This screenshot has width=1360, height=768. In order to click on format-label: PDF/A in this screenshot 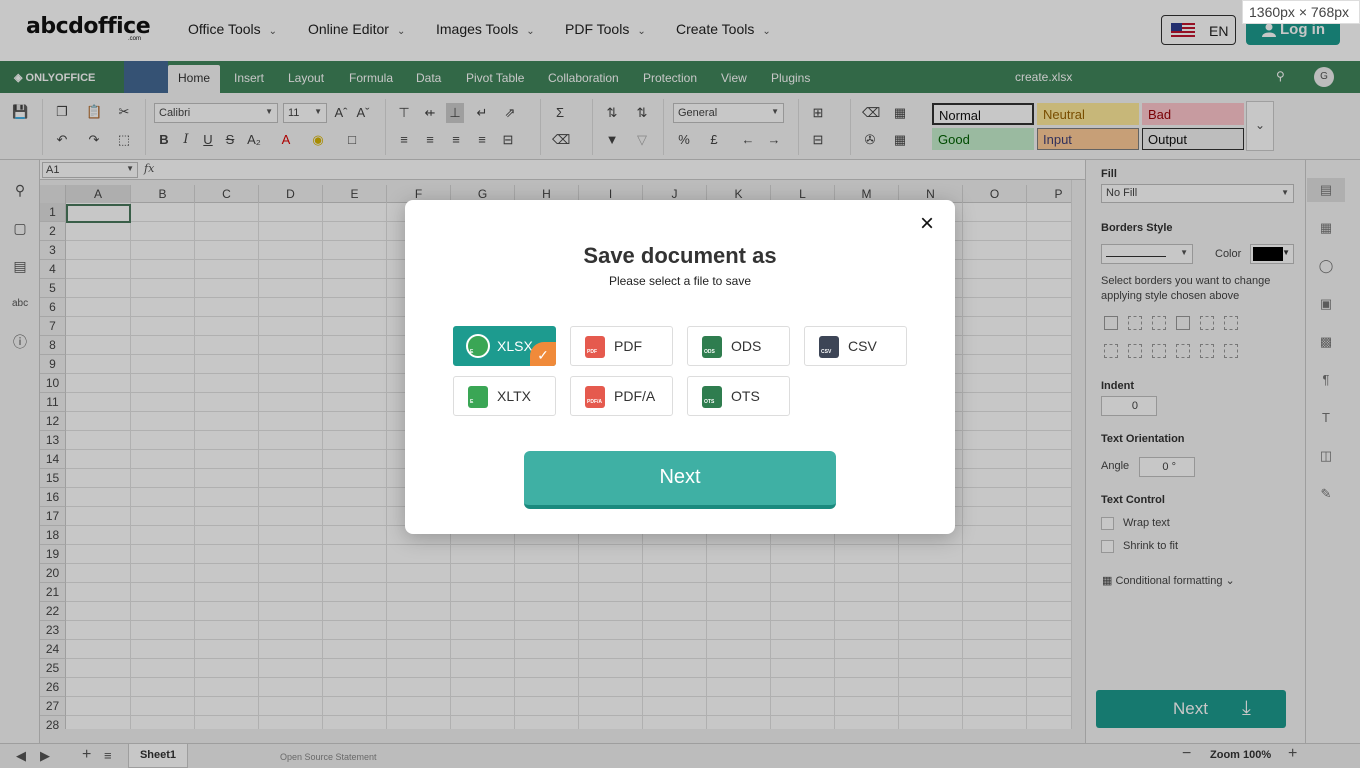, I will do `click(635, 396)`.